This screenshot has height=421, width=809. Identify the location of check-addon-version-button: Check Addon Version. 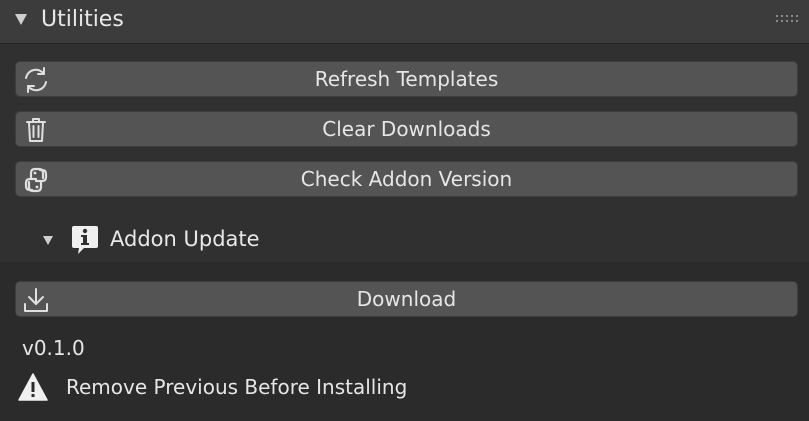
(406, 179).